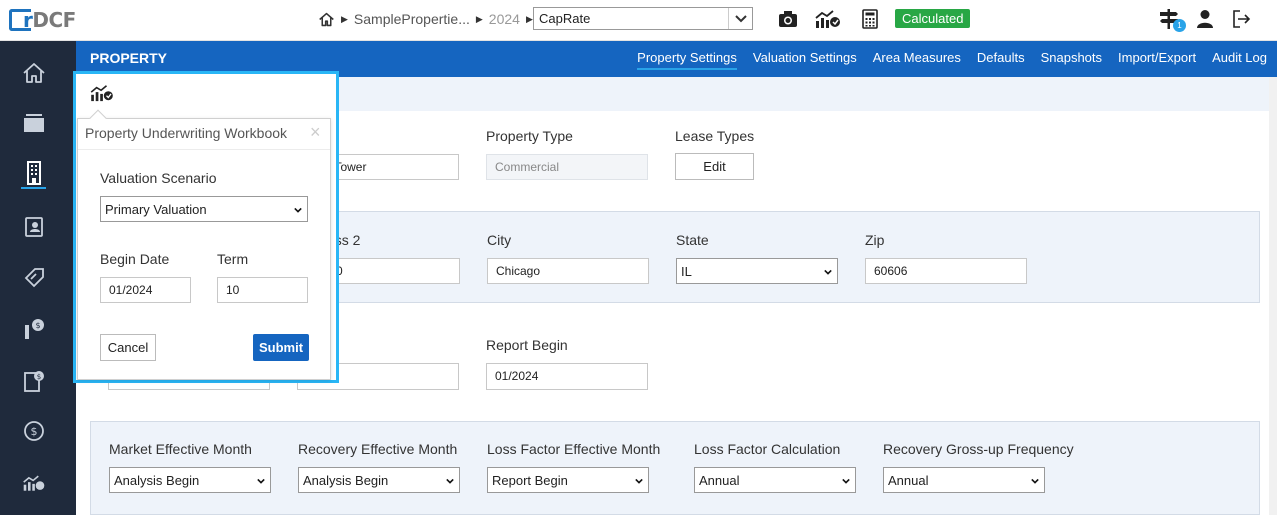 This screenshot has height=515, width=1277. I want to click on vertical-scrollbar, so click(1273, 296).